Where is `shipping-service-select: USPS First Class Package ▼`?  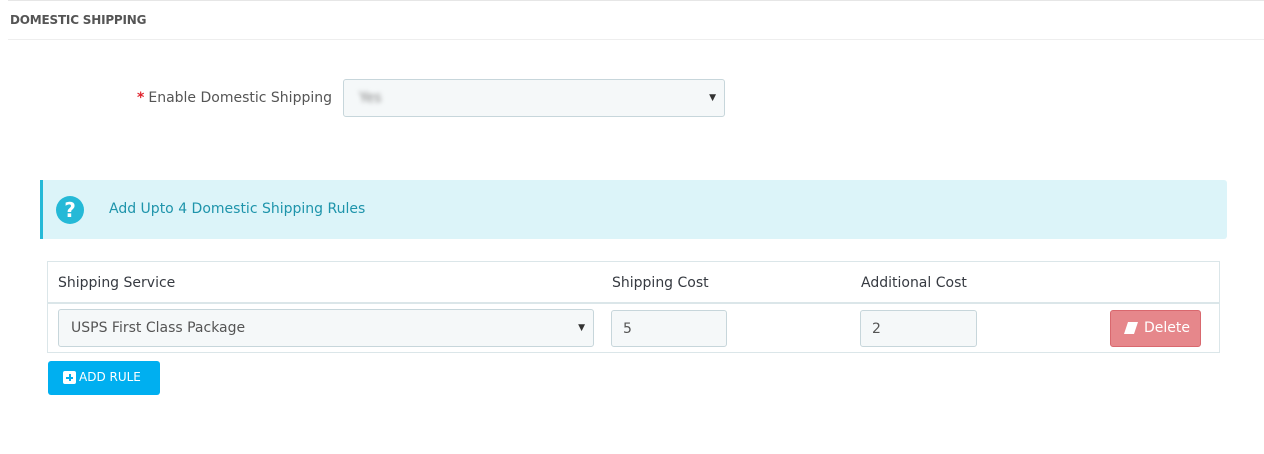 shipping-service-select: USPS First Class Package ▼ is located at coordinates (326, 328).